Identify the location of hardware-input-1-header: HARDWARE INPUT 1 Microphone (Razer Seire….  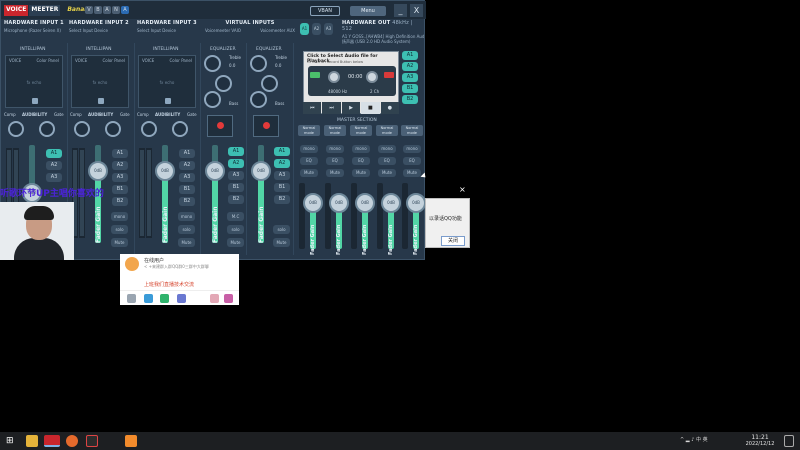
(36, 31).